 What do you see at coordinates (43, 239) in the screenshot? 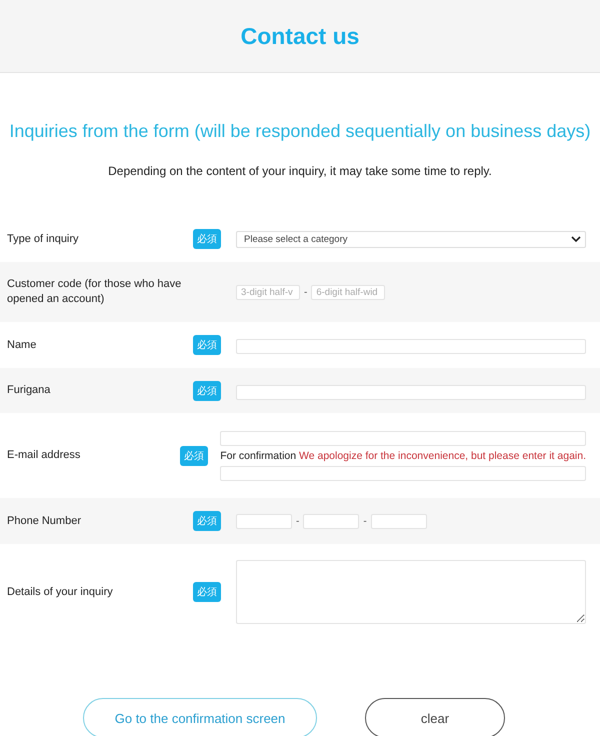
I see `field-label: Type of inquiry` at bounding box center [43, 239].